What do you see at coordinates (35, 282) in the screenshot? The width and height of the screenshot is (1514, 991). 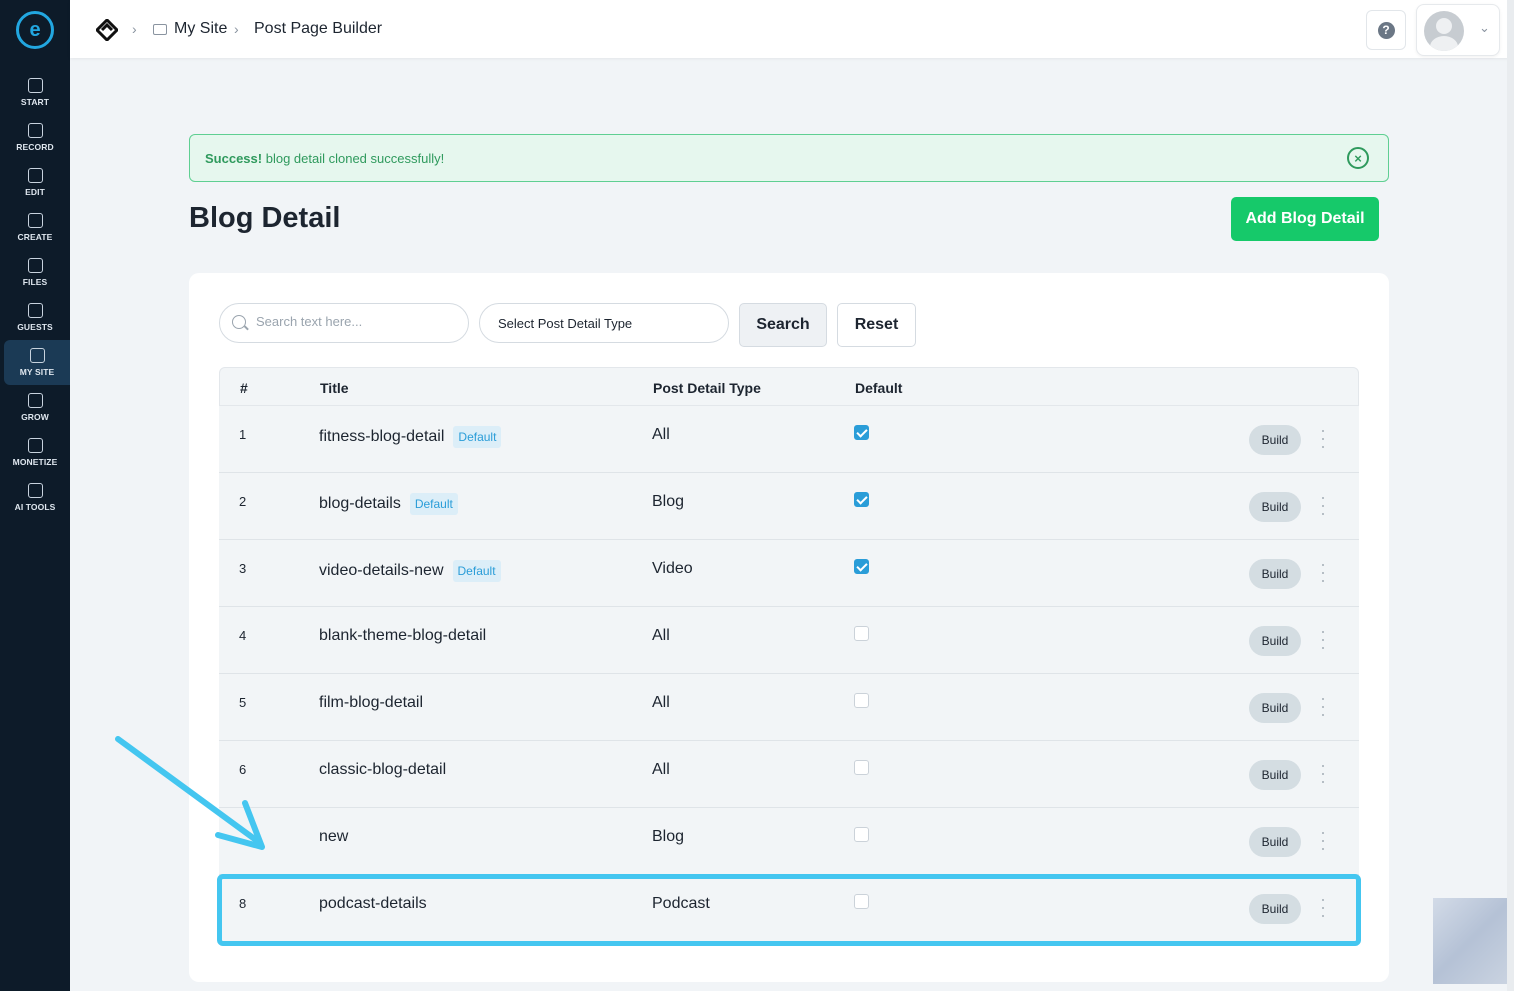 I see `sidebar-item-label: FILES` at bounding box center [35, 282].